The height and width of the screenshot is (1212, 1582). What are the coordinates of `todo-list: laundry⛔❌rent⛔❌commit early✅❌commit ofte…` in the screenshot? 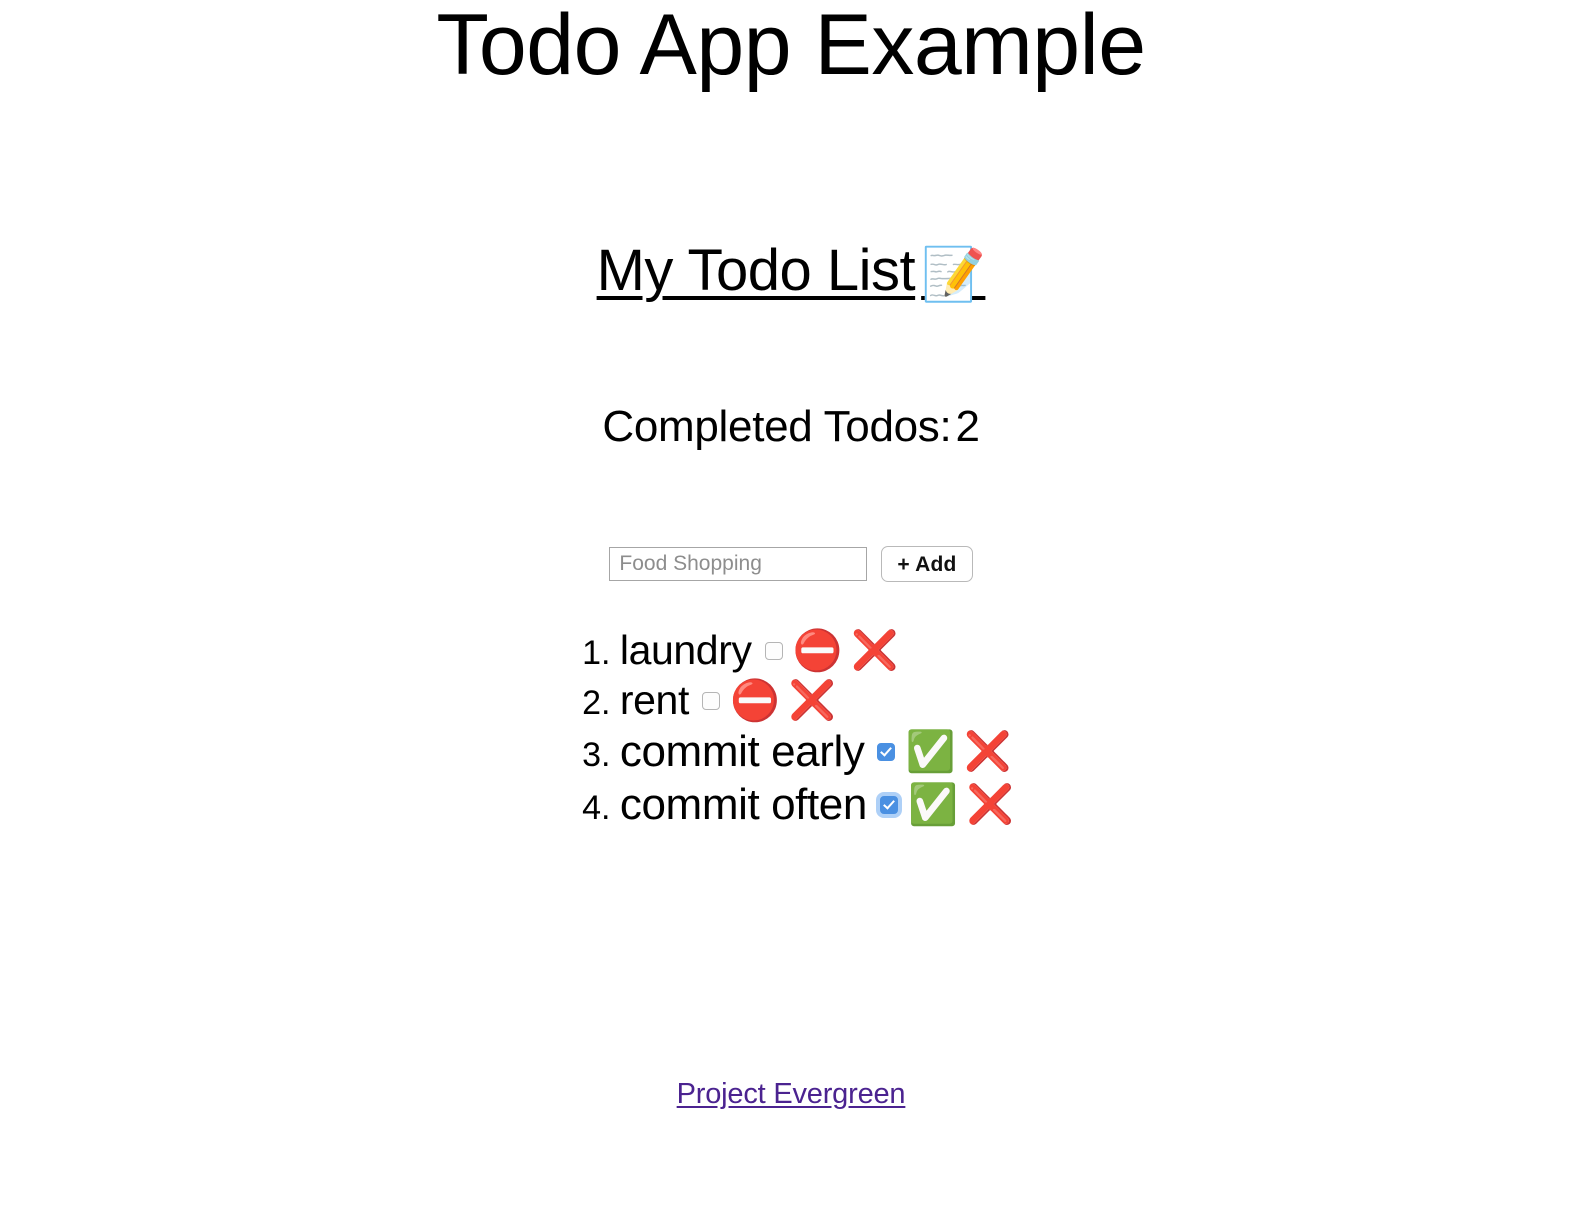 It's located at (791, 733).